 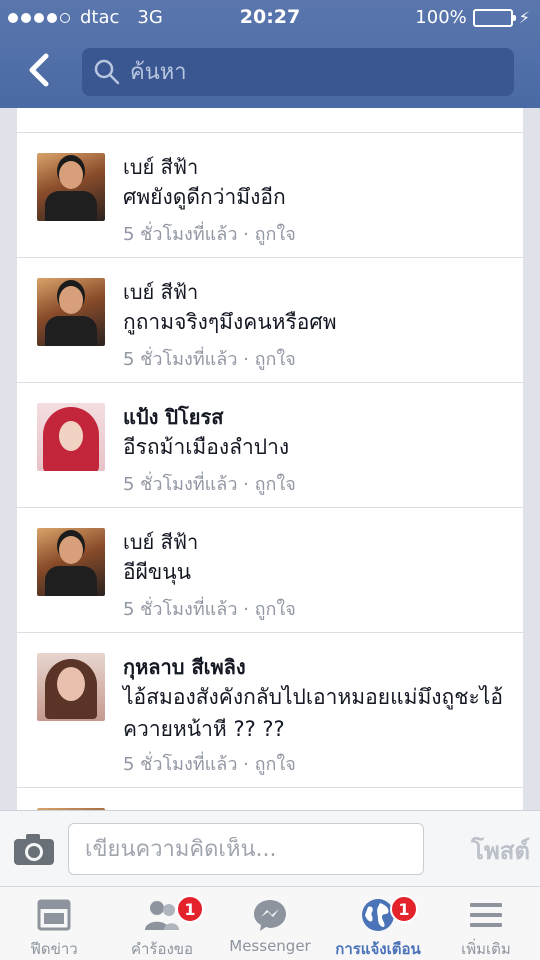 What do you see at coordinates (54, 949) in the screenshot?
I see `tab-label: ฟีดข่าว` at bounding box center [54, 949].